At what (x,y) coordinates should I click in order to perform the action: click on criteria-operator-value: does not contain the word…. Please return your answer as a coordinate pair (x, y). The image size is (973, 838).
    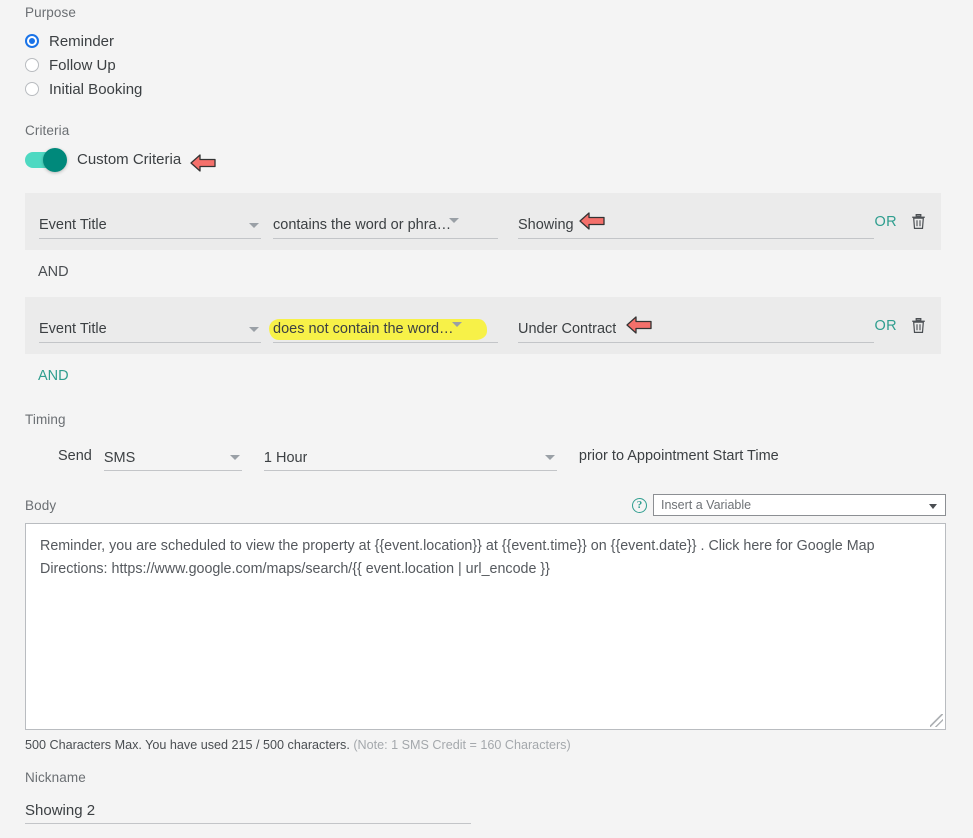
    Looking at the image, I should click on (363, 329).